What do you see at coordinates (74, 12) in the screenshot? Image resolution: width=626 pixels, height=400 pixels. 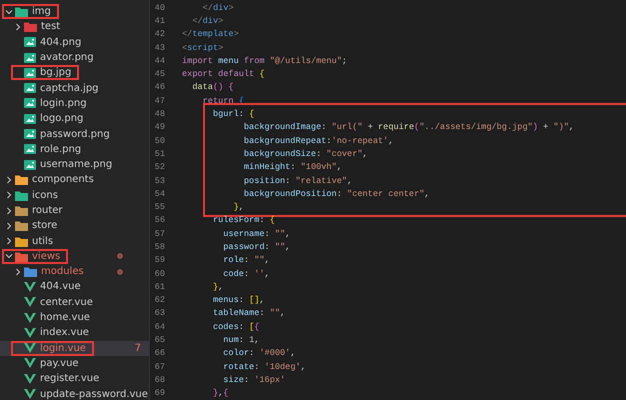 I see `tree-item: img` at bounding box center [74, 12].